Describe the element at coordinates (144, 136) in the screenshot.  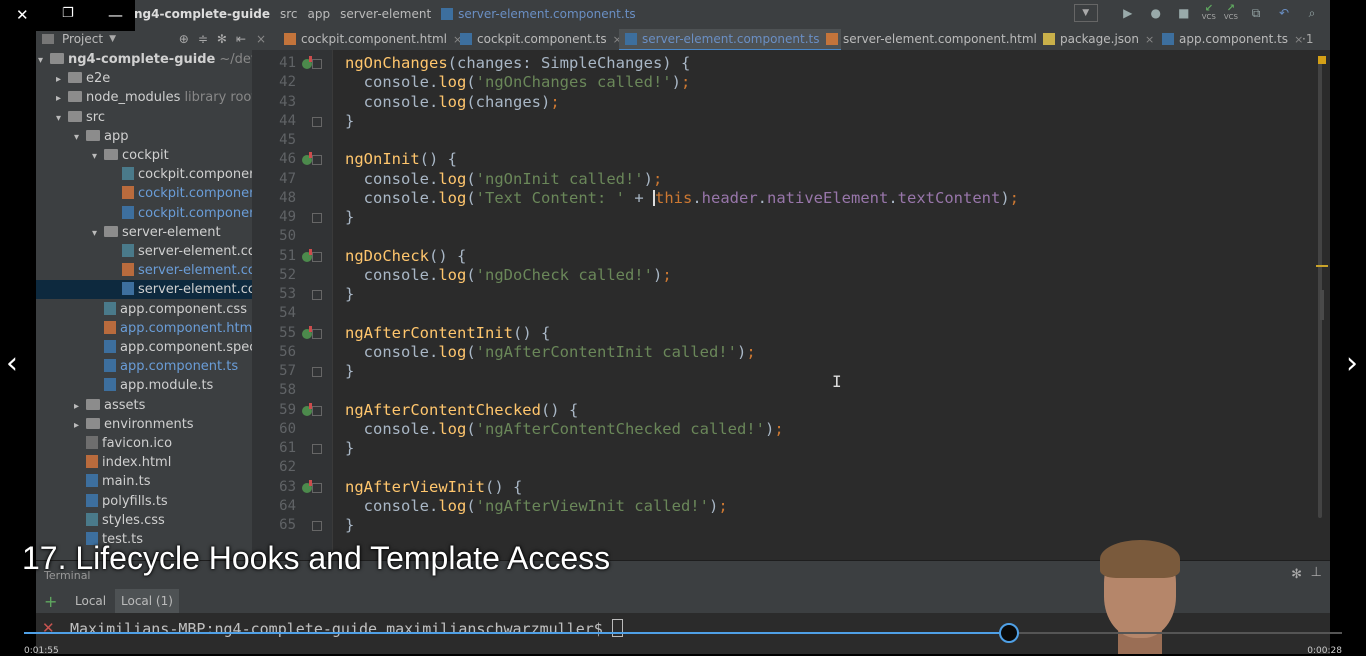
I see `tree-folder: ▾ app` at that location.